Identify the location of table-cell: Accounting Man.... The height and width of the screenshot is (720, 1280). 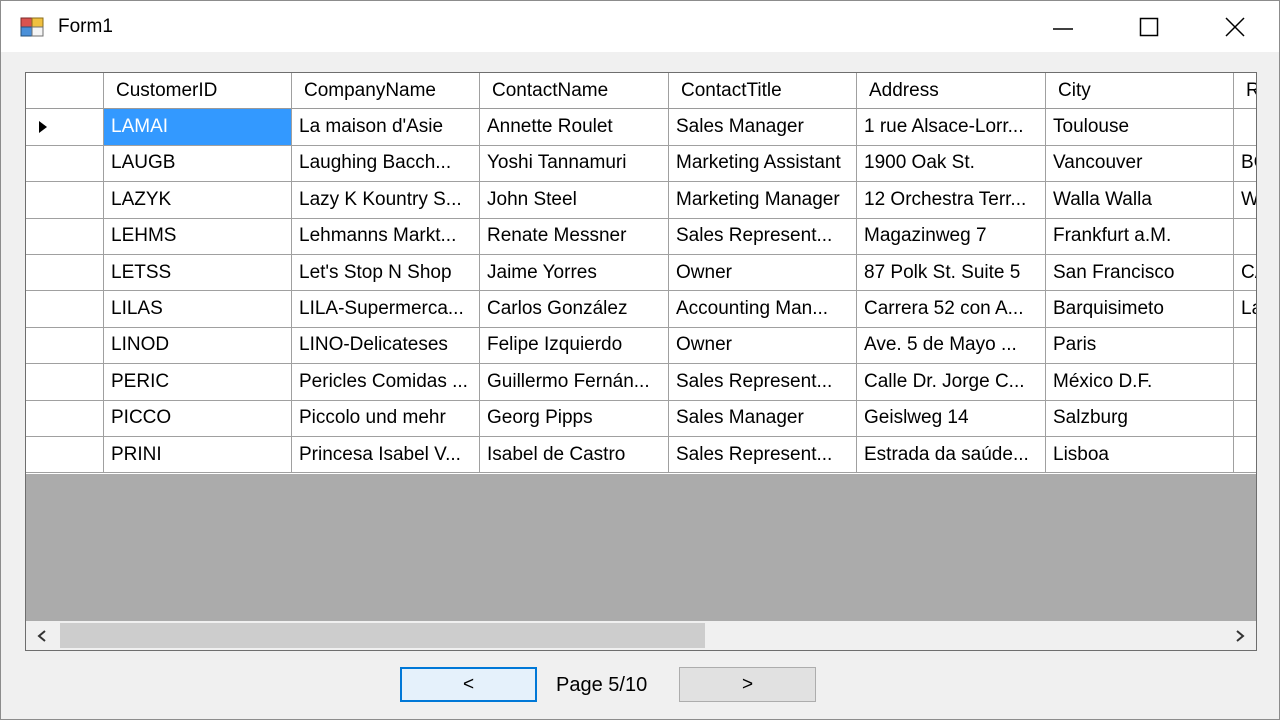
(763, 309).